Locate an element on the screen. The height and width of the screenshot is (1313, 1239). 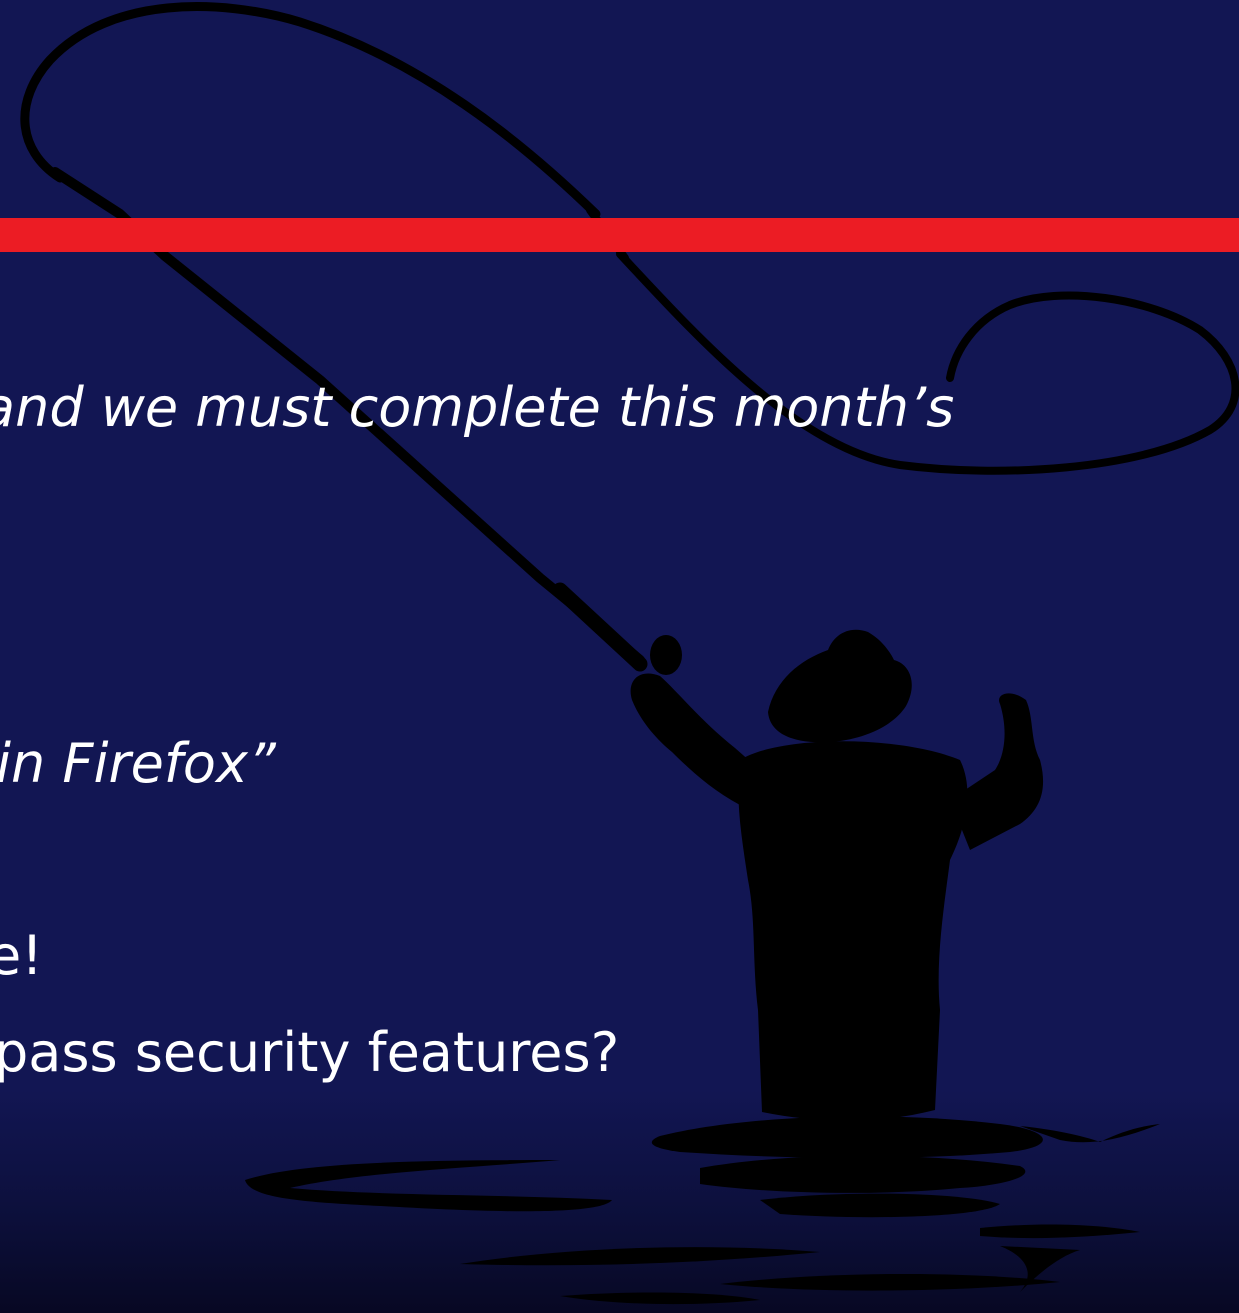
slide-text-line-4: pass security features? is located at coordinates (310, 1052).